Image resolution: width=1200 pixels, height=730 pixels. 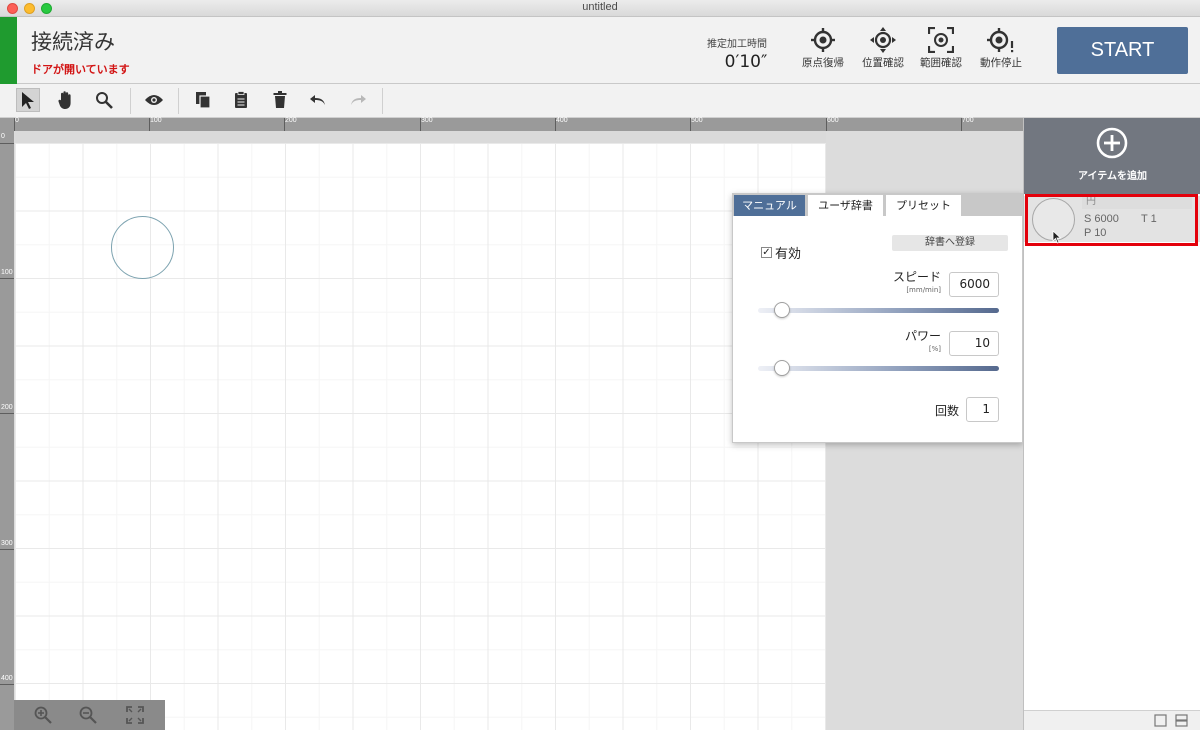 What do you see at coordinates (142, 247) in the screenshot?
I see `circle-shape` at bounding box center [142, 247].